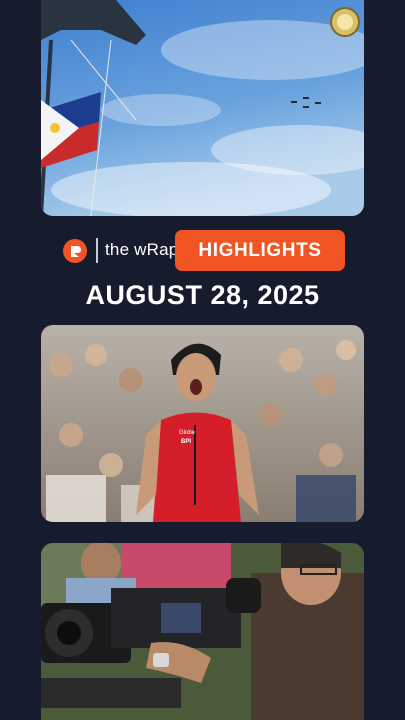 Image resolution: width=405 pixels, height=720 pixels. What do you see at coordinates (260, 250) in the screenshot?
I see `highlights-badge: HIGHLIGHTS` at bounding box center [260, 250].